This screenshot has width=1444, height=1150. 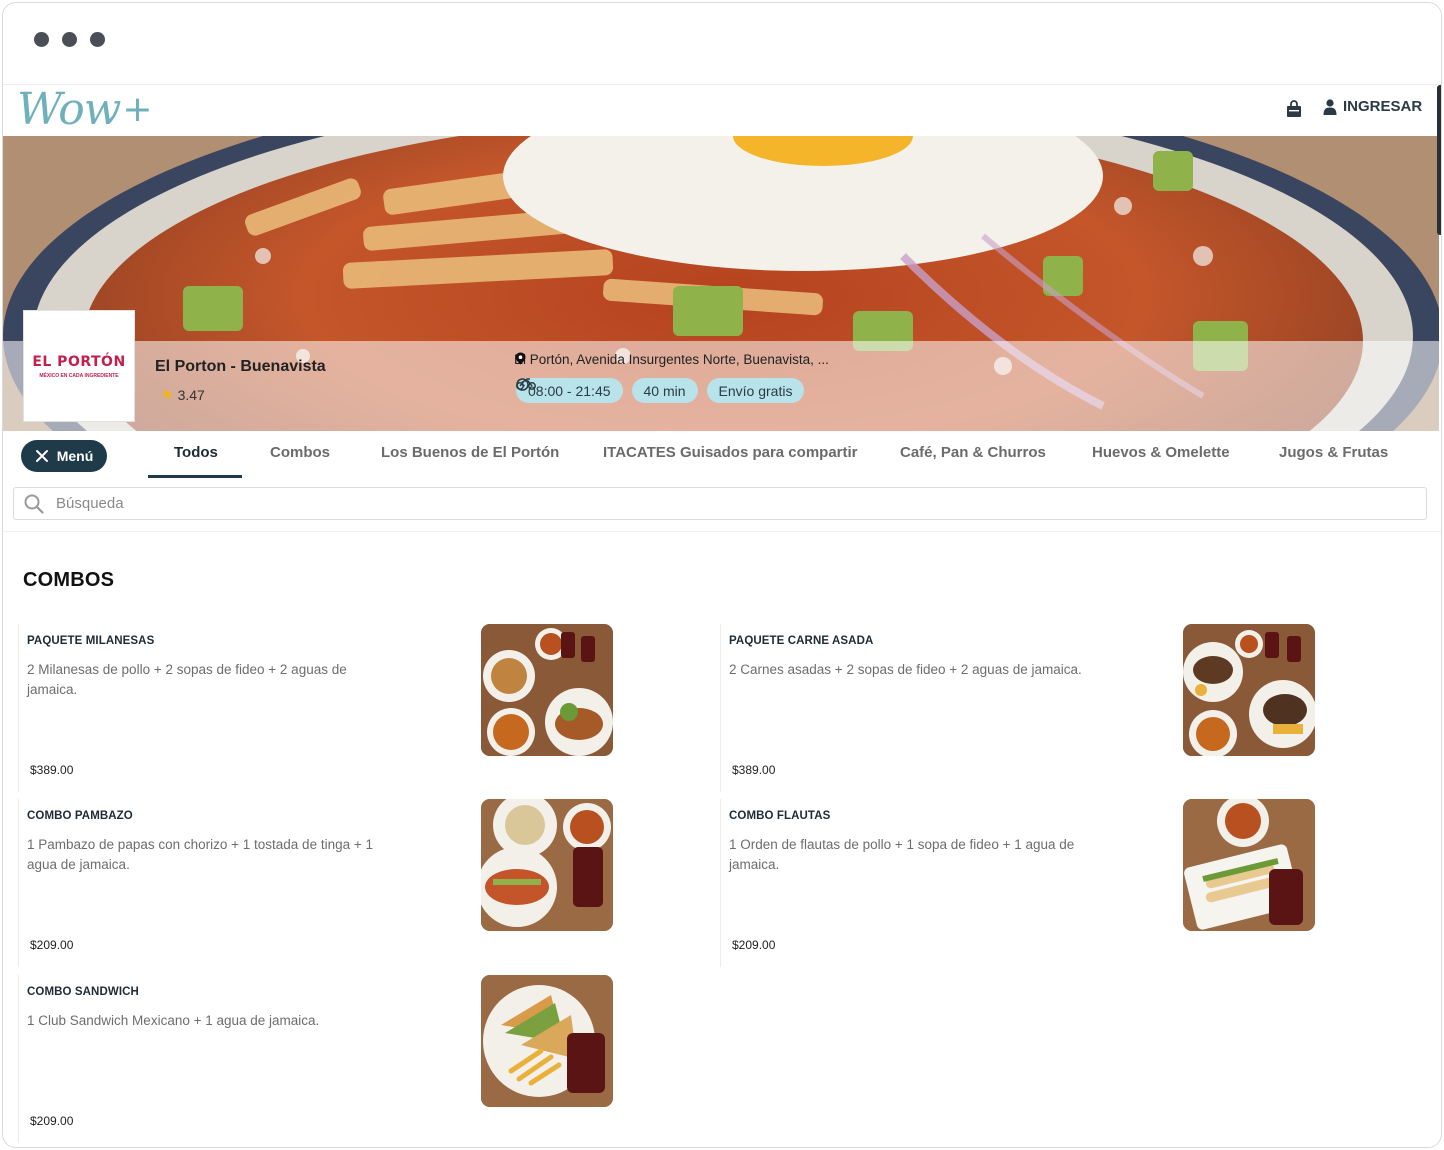 What do you see at coordinates (300, 452) in the screenshot?
I see `tab-combos: Combos` at bounding box center [300, 452].